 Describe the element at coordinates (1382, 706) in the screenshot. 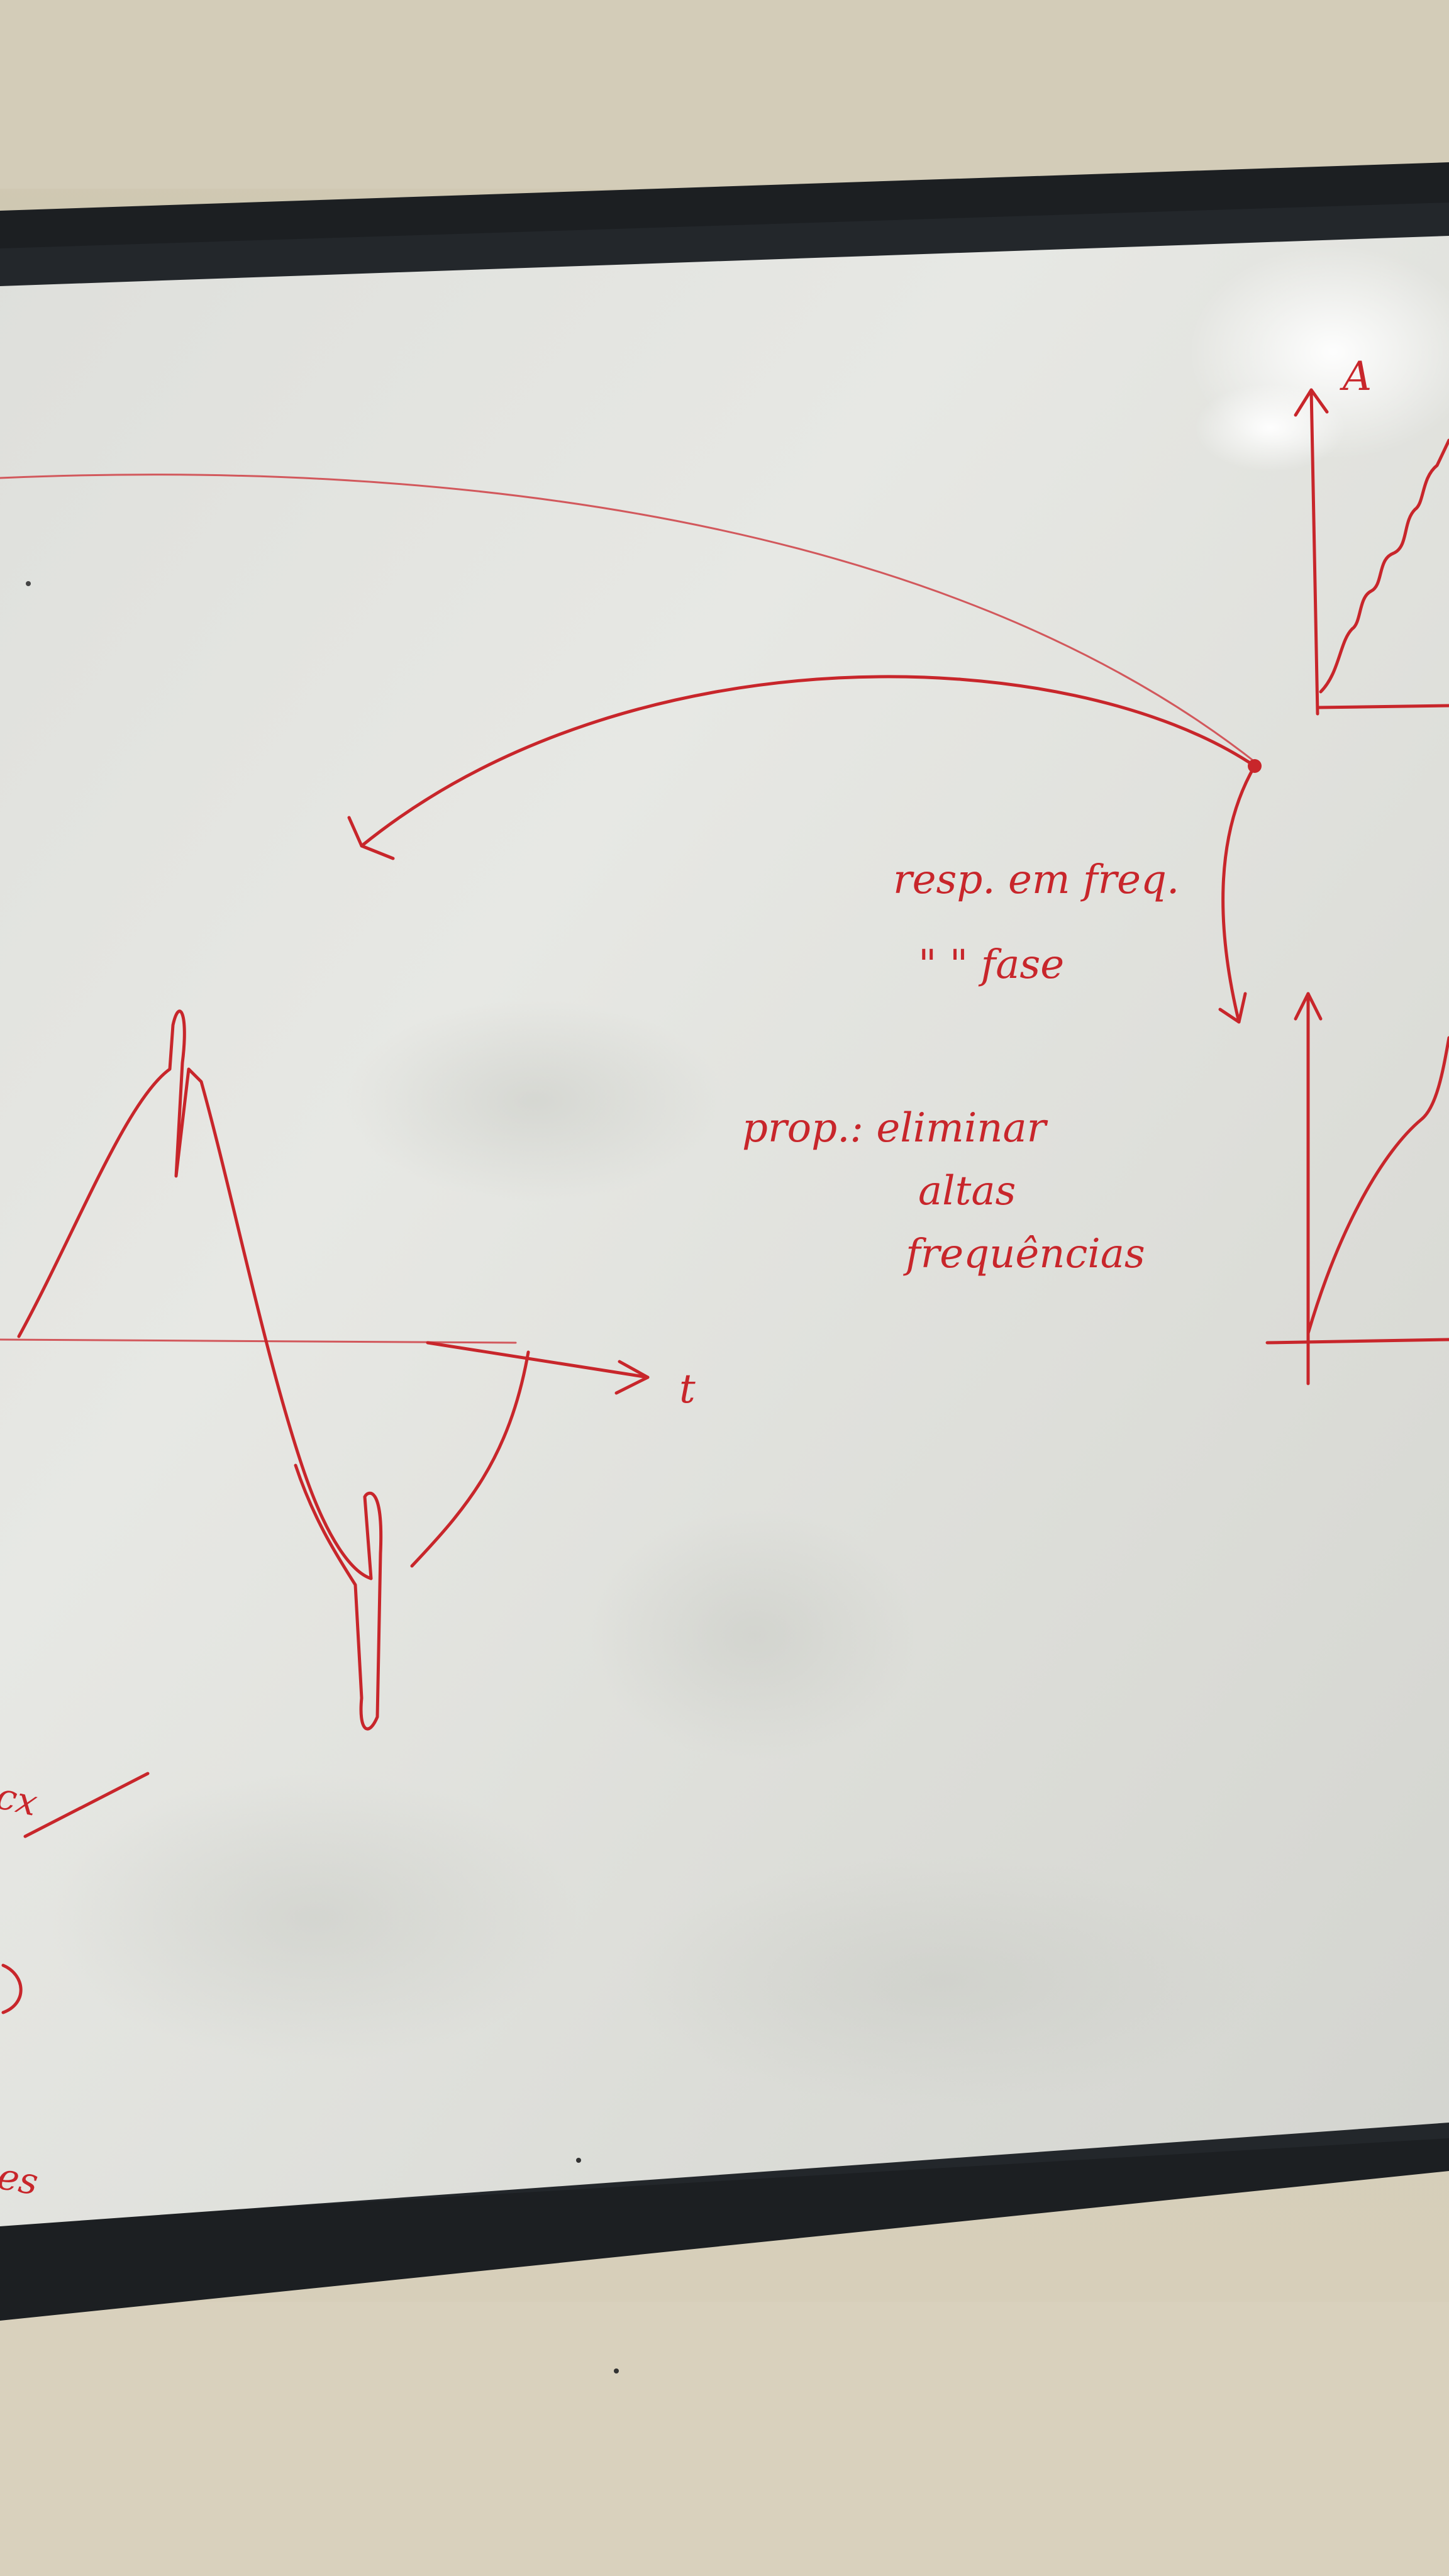

I see `plot-a-xaxis` at that location.